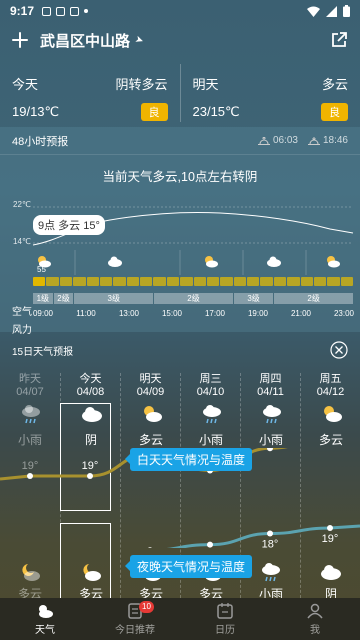 This screenshot has height=640, width=360. I want to click on sunset-icon, so click(313, 140).